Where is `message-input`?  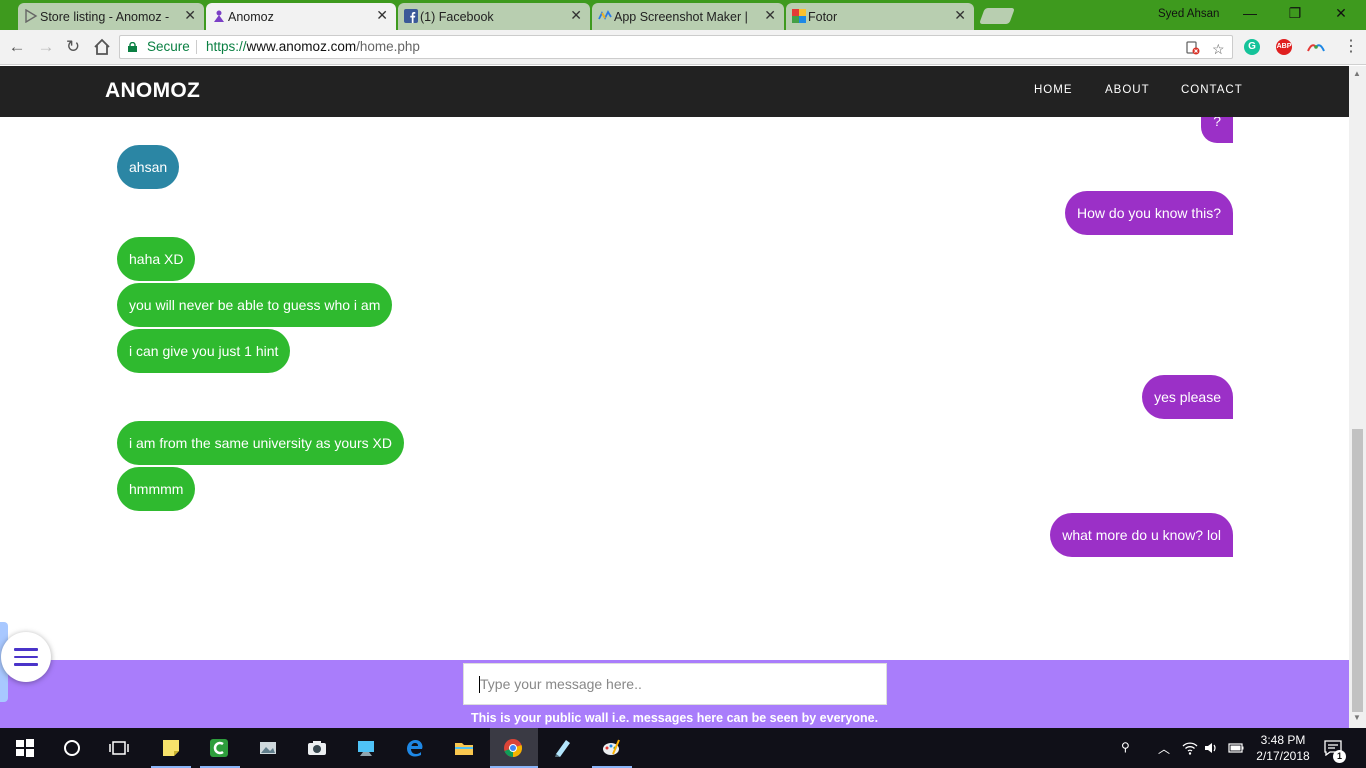
message-input is located at coordinates (675, 684).